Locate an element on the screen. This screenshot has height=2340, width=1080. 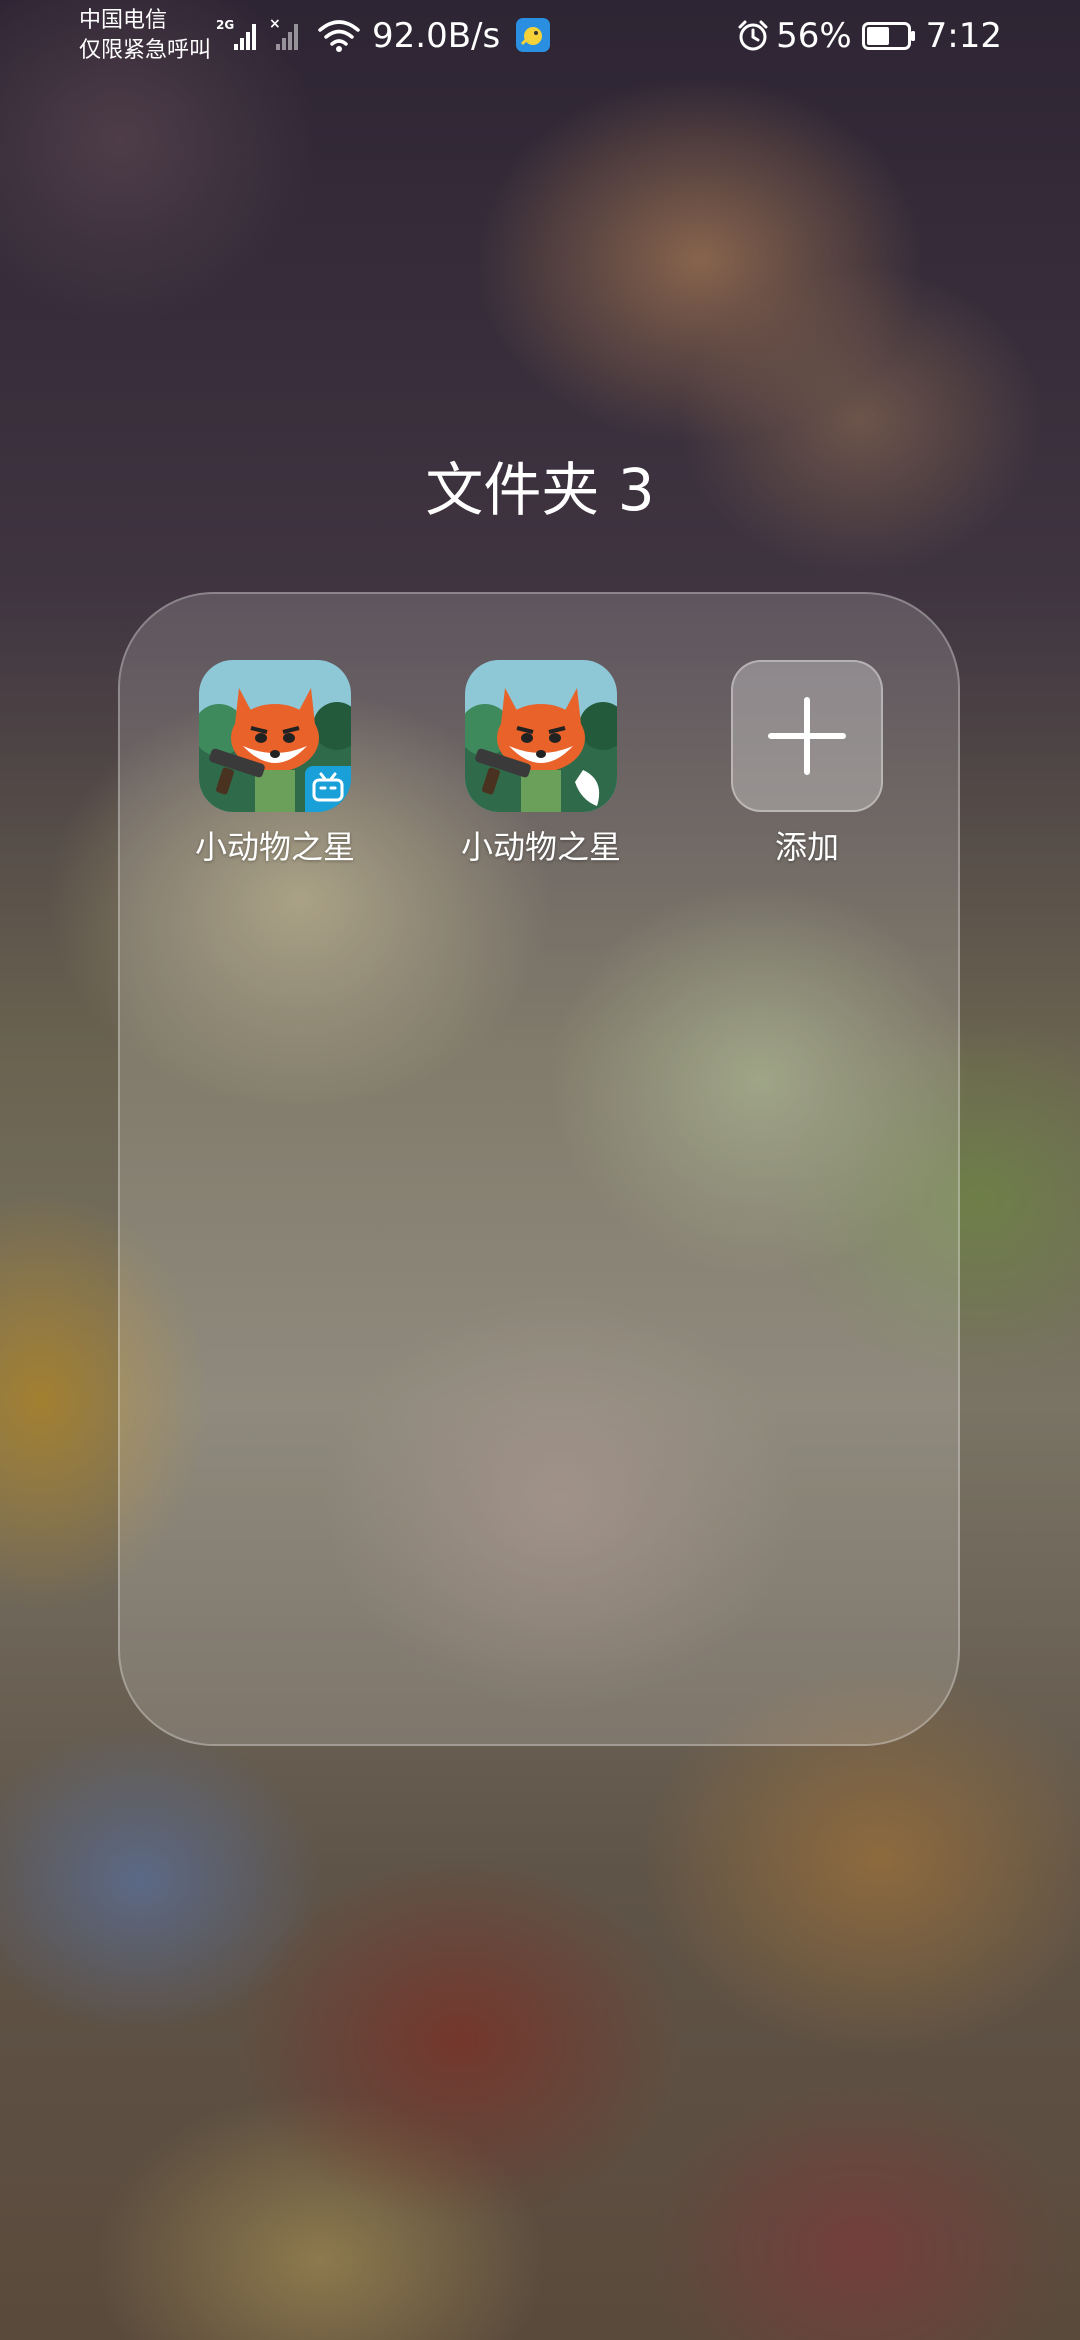
add-app-tile: 添加 is located at coordinates (807, 764).